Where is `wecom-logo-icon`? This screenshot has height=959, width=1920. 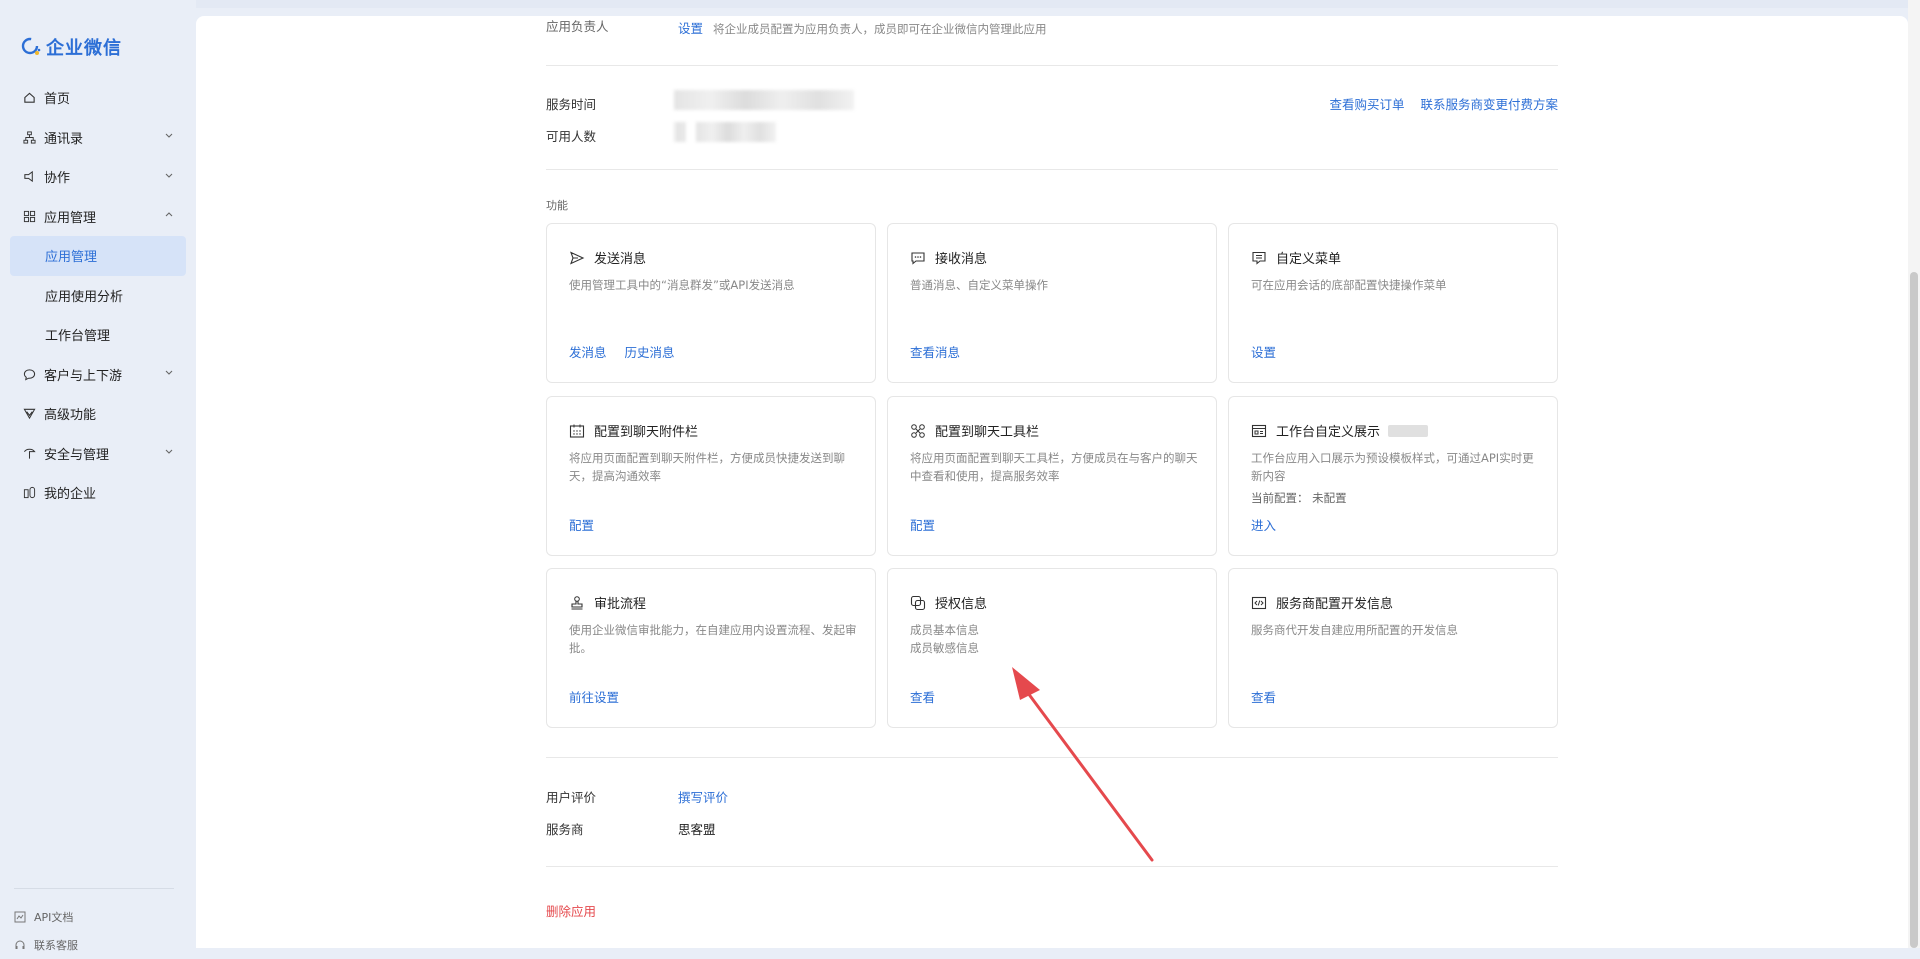
wecom-logo-icon is located at coordinates (31, 47).